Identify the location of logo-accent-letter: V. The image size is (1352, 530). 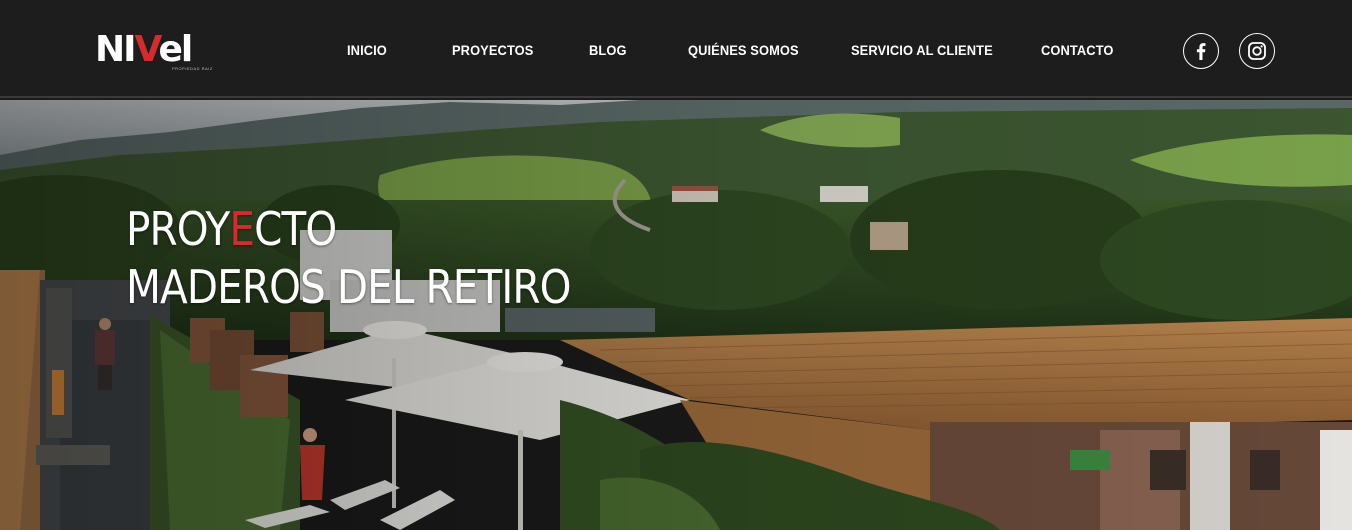
(147, 49).